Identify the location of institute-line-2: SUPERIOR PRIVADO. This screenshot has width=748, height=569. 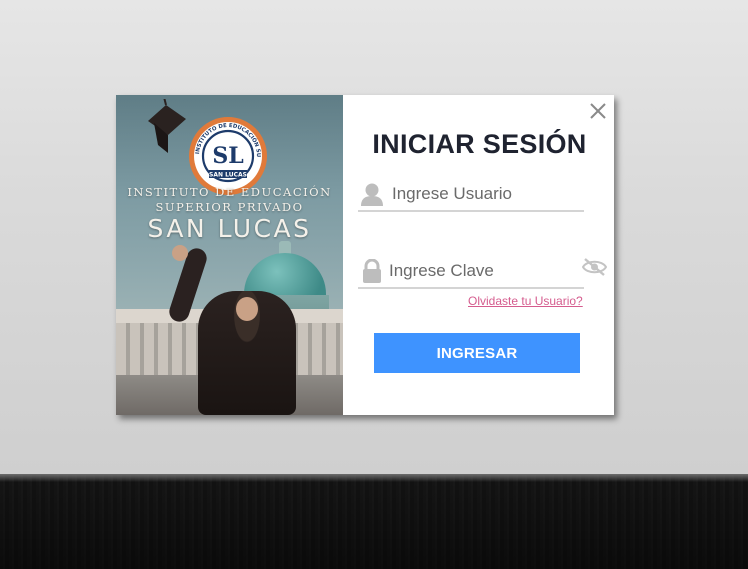
(229, 207).